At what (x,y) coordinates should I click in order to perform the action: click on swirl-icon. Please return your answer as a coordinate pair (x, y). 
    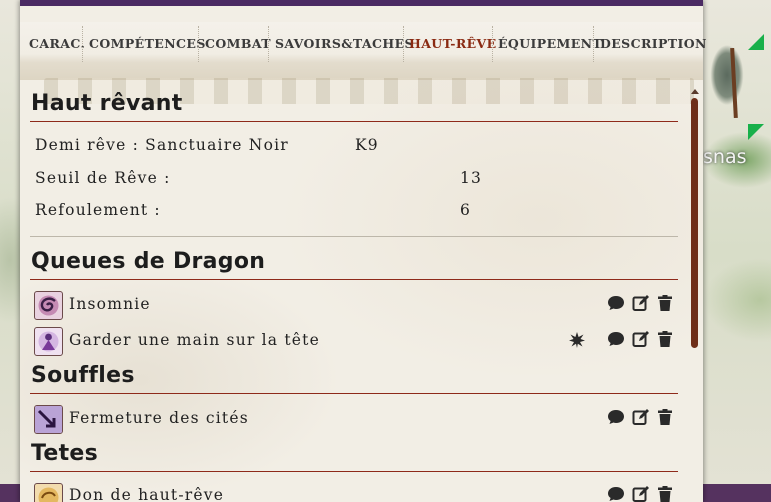
    Looking at the image, I should click on (48, 305).